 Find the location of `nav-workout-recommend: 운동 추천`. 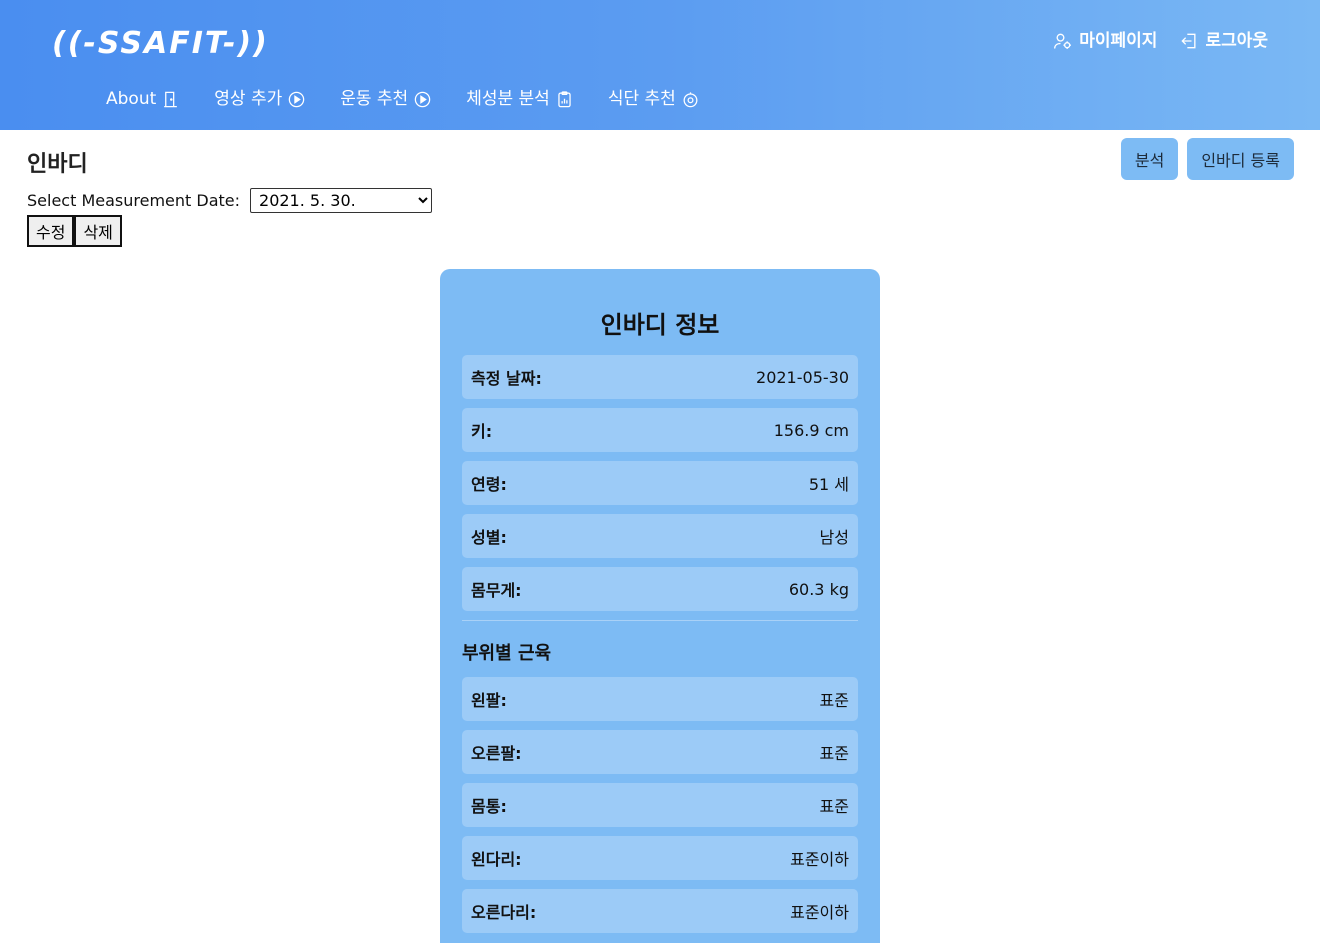

nav-workout-recommend: 운동 추천 is located at coordinates (386, 99).